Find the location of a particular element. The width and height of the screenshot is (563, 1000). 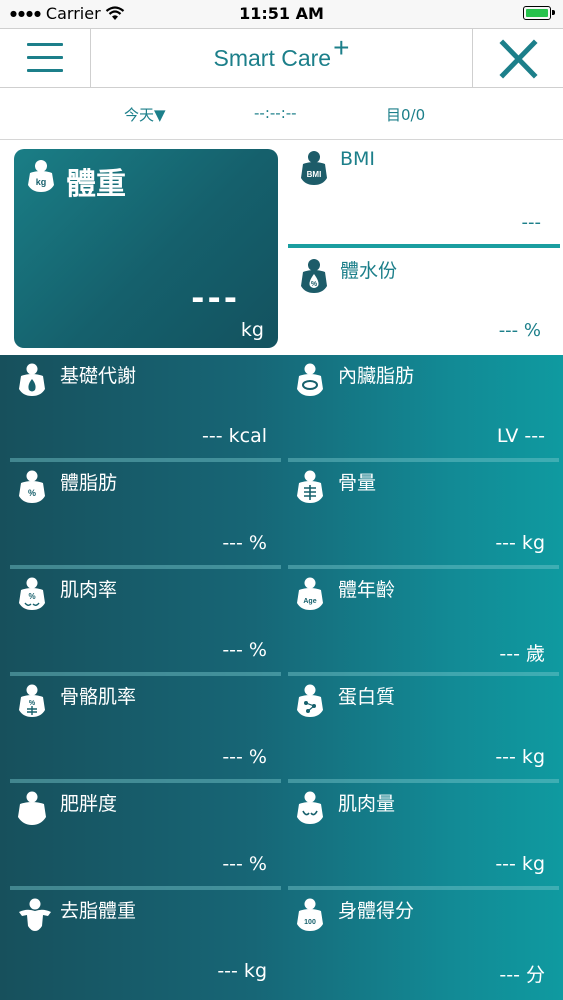

bone-mass-icon is located at coordinates (310, 486).